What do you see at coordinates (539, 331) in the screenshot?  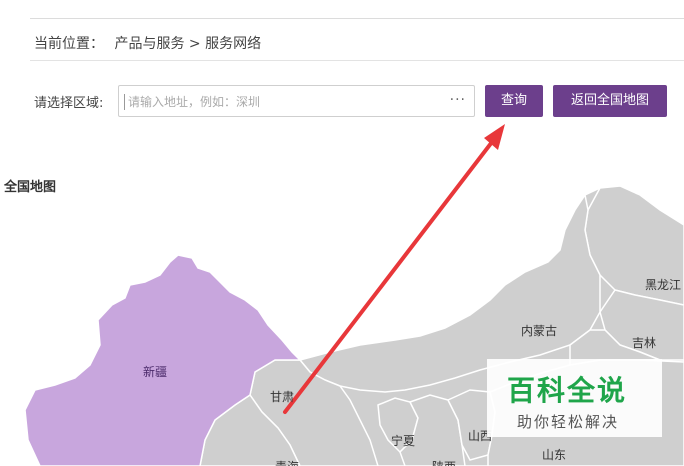 I see `province-label-neimenggu: 内蒙古` at bounding box center [539, 331].